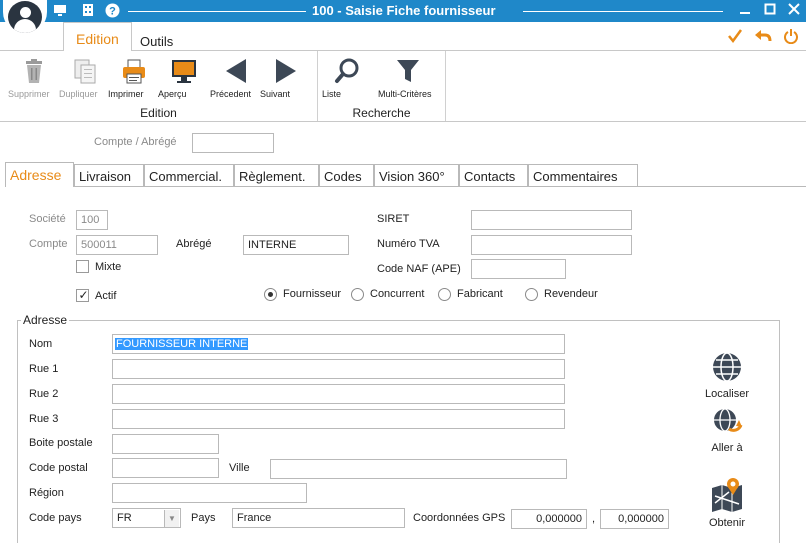 Image resolution: width=806 pixels, height=543 pixels. I want to click on title-bar: ? 100 - Saisie Fiche fournisseur, so click(403, 17).